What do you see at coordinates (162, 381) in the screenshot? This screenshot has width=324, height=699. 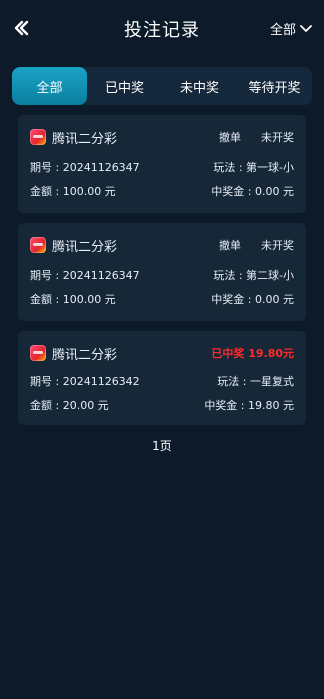 I see `record-row-1: 期号 : 20241126342 玩法 : 一星复式` at bounding box center [162, 381].